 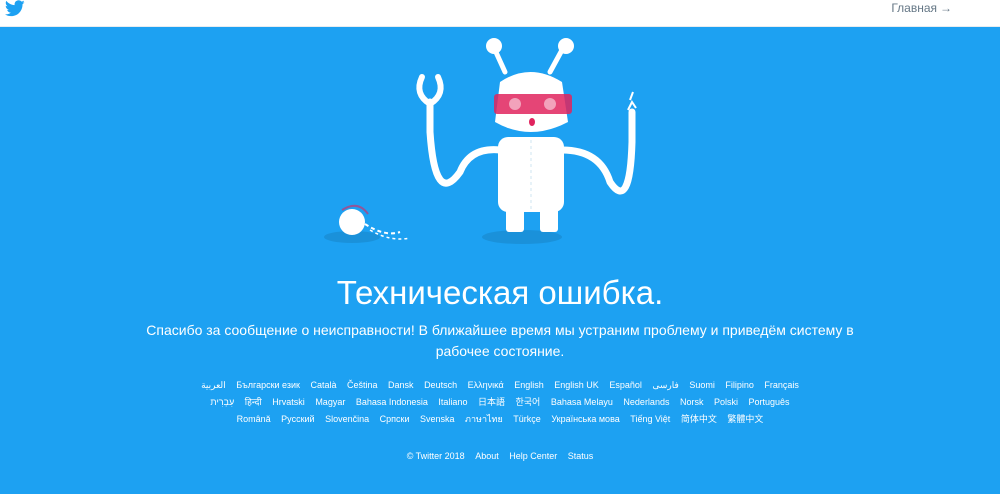 I want to click on language-link: Polski, so click(x=726, y=402).